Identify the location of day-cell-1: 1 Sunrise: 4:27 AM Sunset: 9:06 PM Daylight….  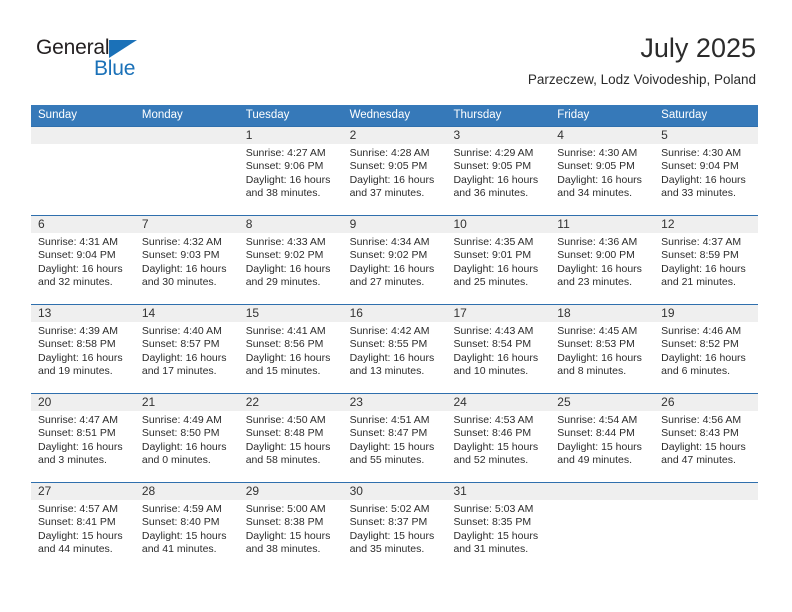
(290, 171).